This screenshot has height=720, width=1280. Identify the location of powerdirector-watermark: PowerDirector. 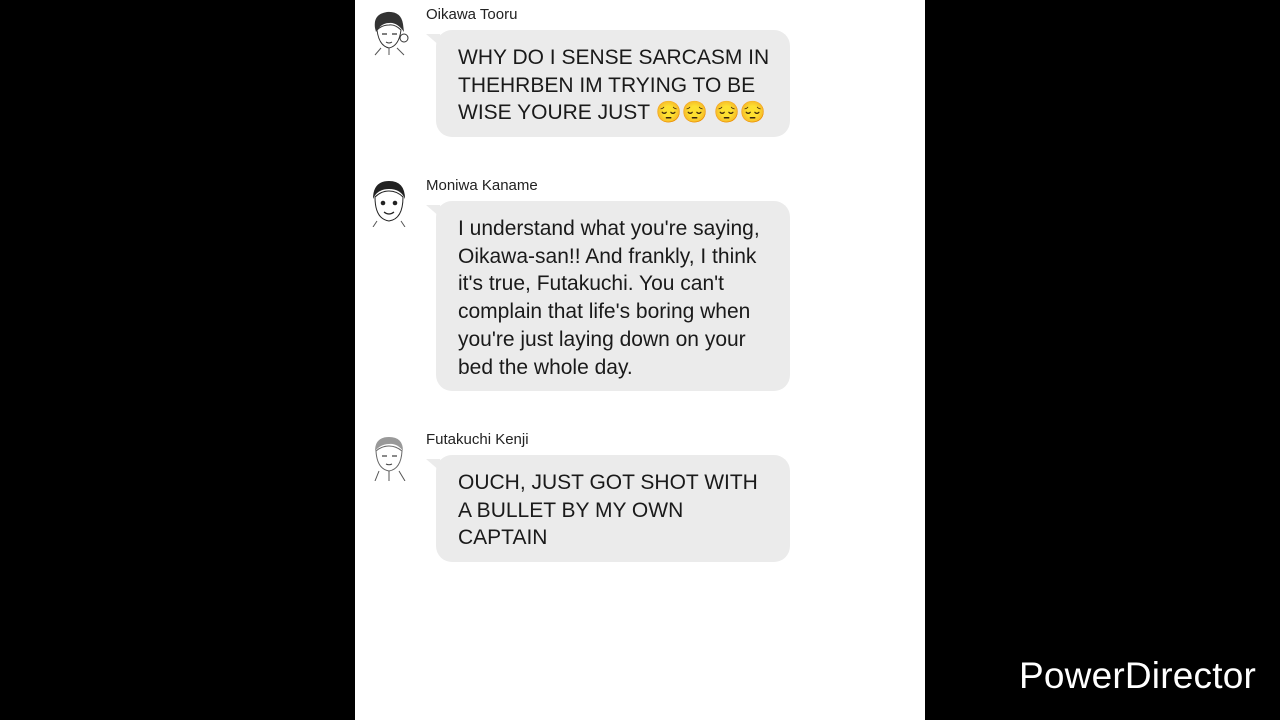
(1137, 675).